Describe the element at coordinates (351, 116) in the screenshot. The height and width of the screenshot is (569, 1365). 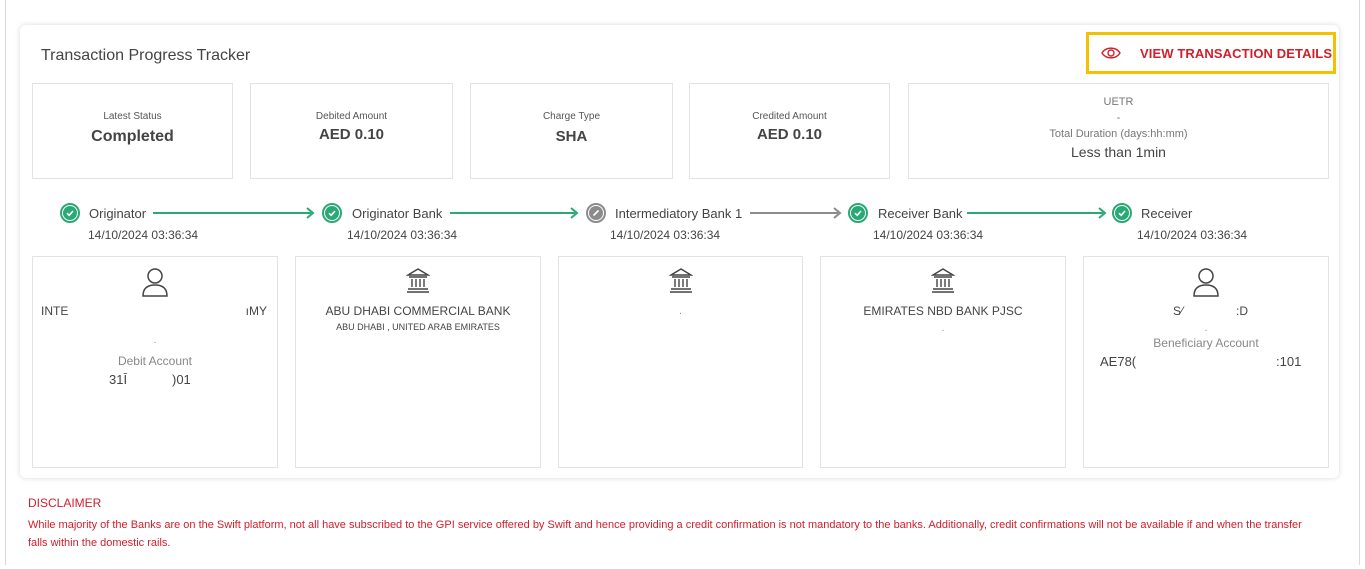
I see `debited-amount-label: Debited Amount` at that location.